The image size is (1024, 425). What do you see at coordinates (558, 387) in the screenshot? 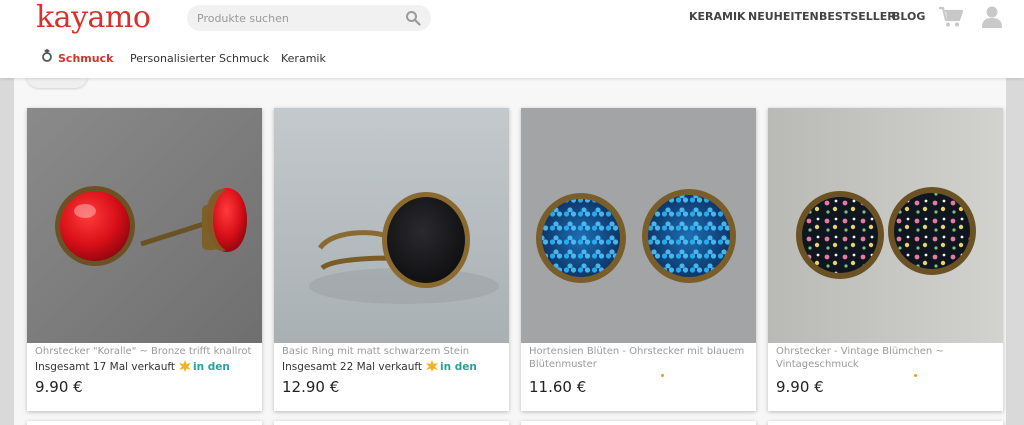
I see `product-price: 11.60 €` at bounding box center [558, 387].